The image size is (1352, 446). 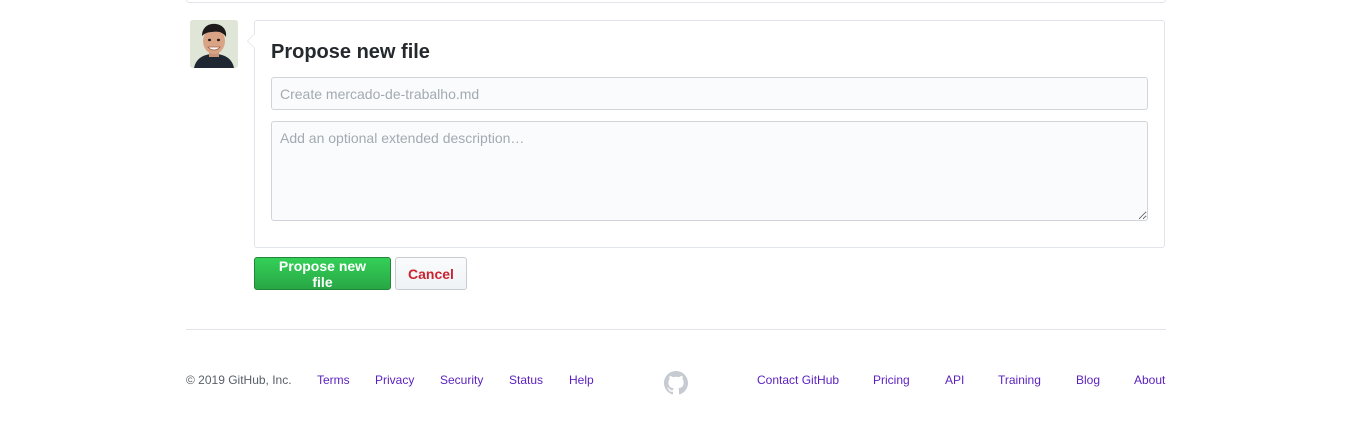 What do you see at coordinates (431, 273) in the screenshot?
I see `cancel-button: Cancel` at bounding box center [431, 273].